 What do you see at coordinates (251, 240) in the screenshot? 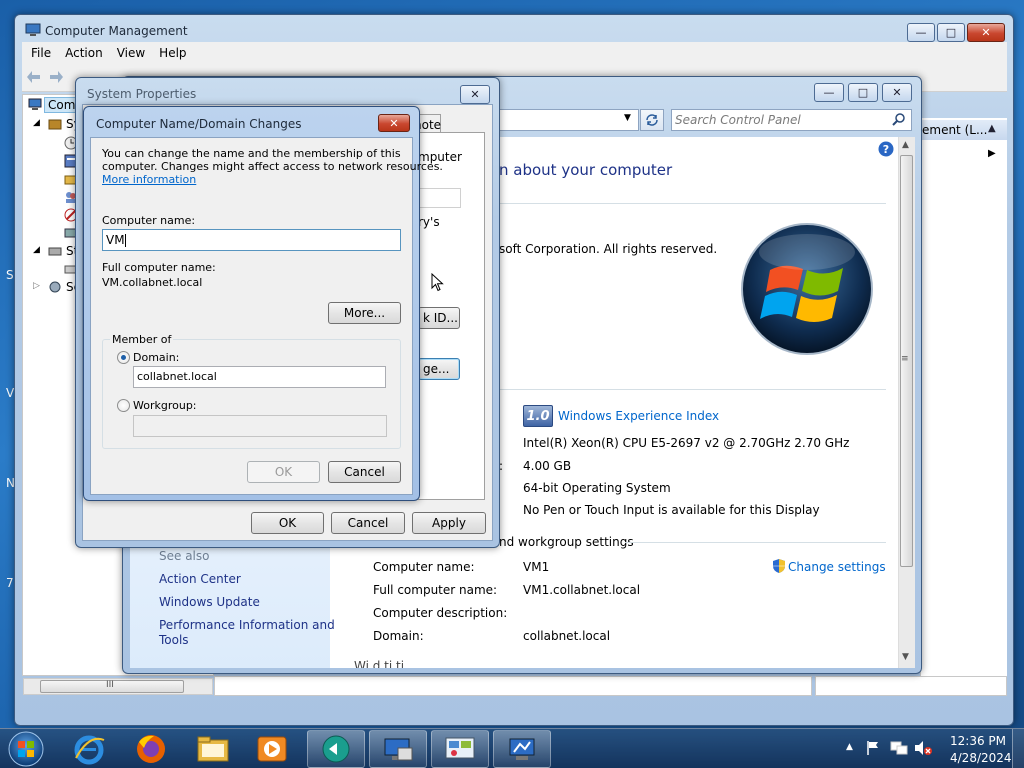
I see `computer-name-input: VM` at bounding box center [251, 240].